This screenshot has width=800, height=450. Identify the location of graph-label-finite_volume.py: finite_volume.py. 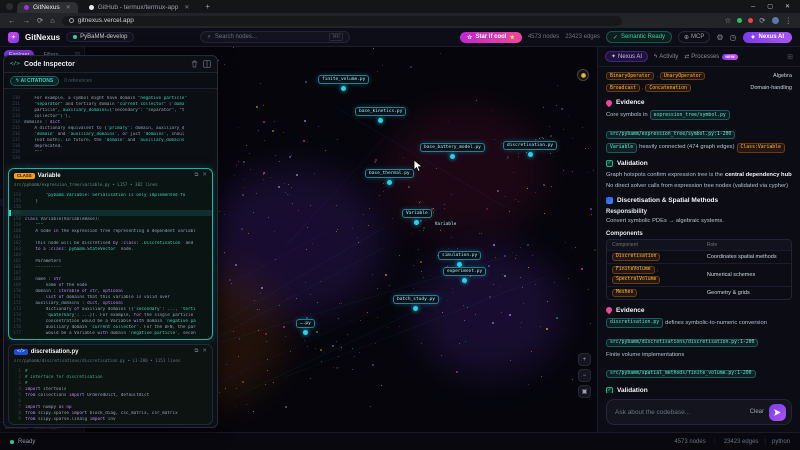
(344, 83).